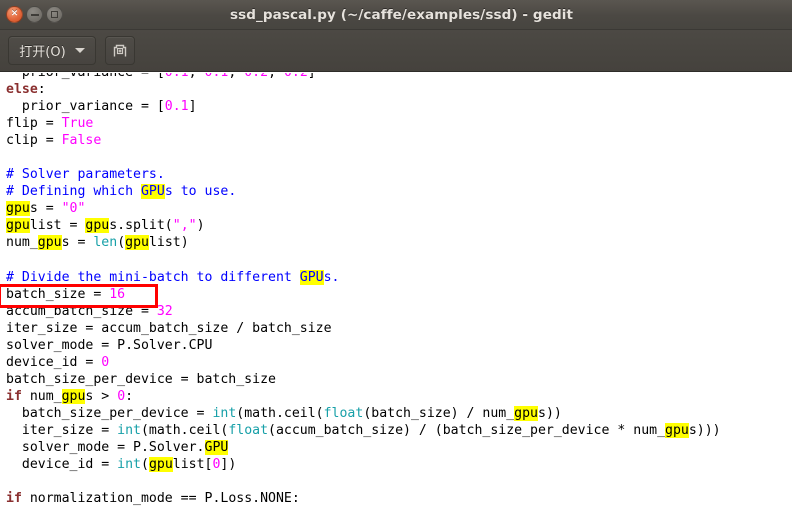 Image resolution: width=792 pixels, height=518 pixels. I want to click on window-controls: ×, so click(34, 14).